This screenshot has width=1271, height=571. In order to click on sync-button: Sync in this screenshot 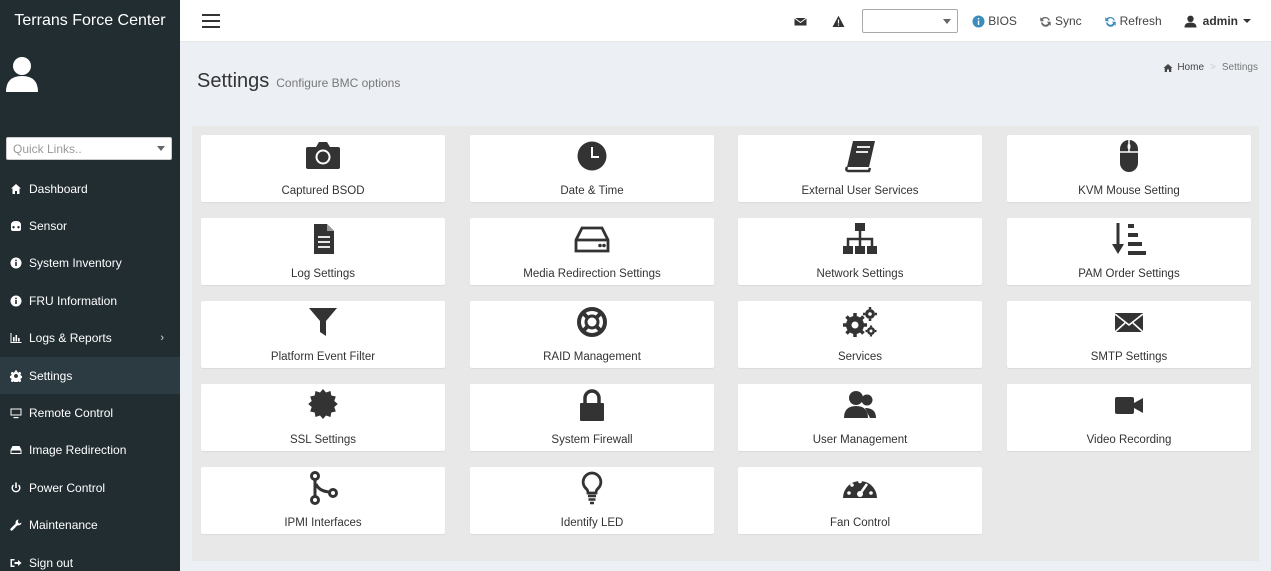, I will do `click(1060, 21)`.